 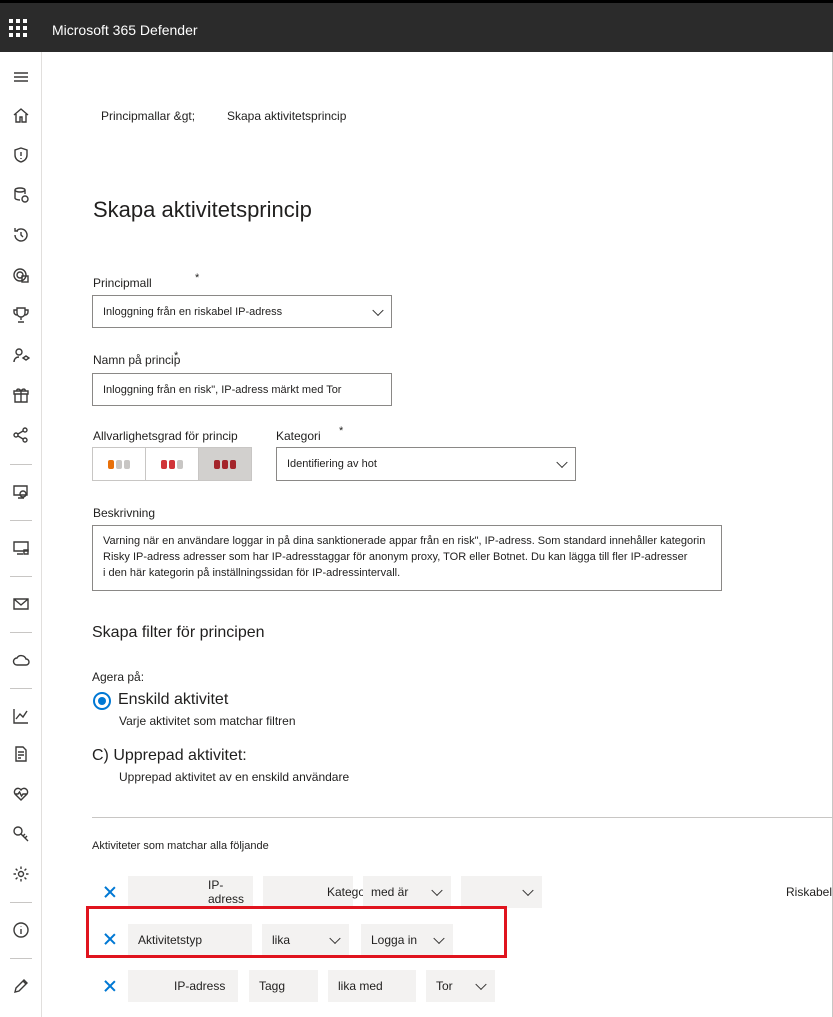 I want to click on filter-value-select, so click(x=501, y=892).